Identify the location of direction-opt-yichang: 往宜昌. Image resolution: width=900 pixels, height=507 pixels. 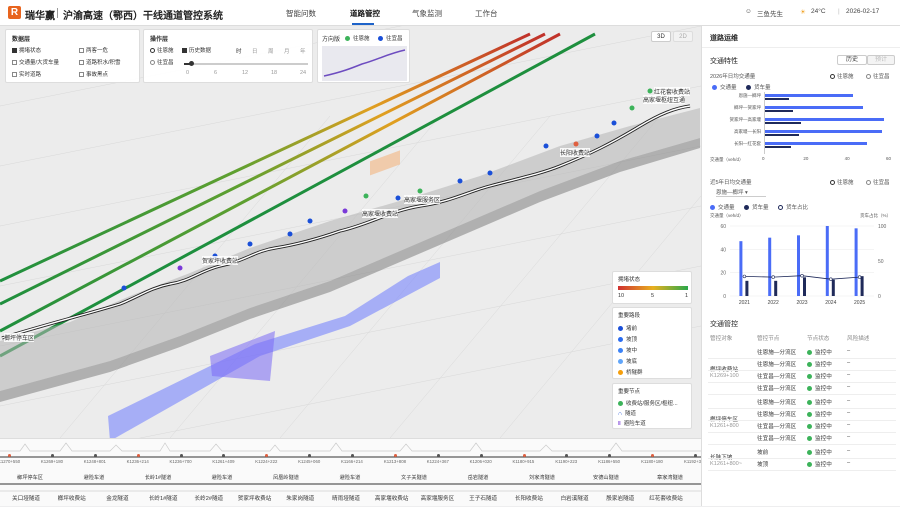
(390, 38).